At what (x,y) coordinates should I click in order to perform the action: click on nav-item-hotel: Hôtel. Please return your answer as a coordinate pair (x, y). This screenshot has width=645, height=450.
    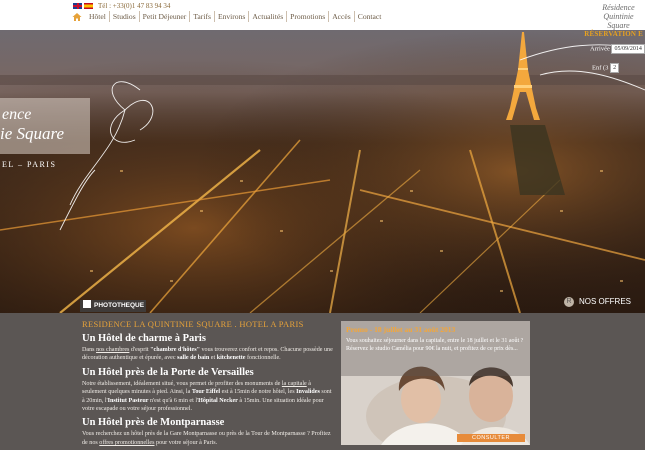
    Looking at the image, I should click on (97, 16).